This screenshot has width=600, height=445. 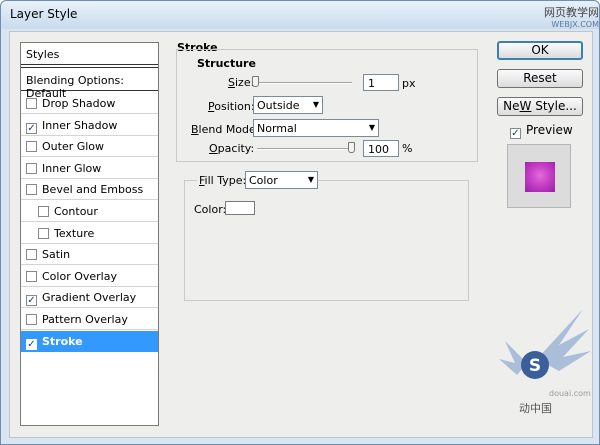 I want to click on opacity-label: Opacity:, so click(x=232, y=148).